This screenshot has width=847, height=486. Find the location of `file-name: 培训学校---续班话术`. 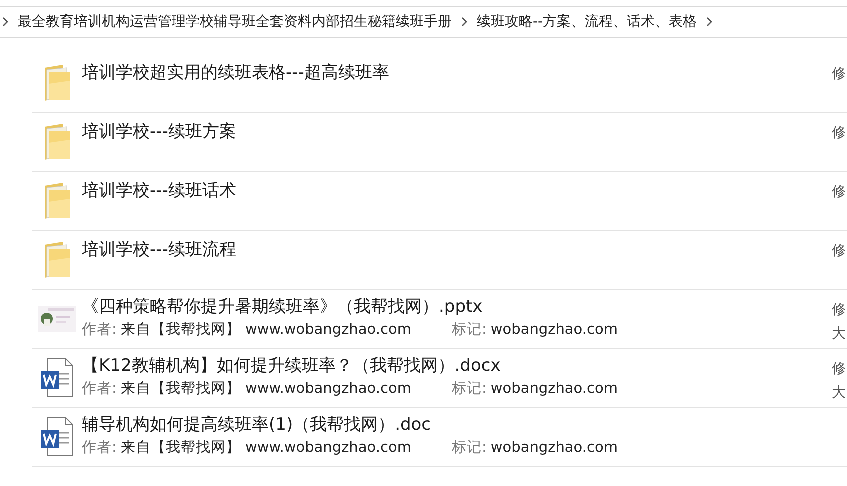

file-name: 培训学校---续班话术 is located at coordinates (457, 191).